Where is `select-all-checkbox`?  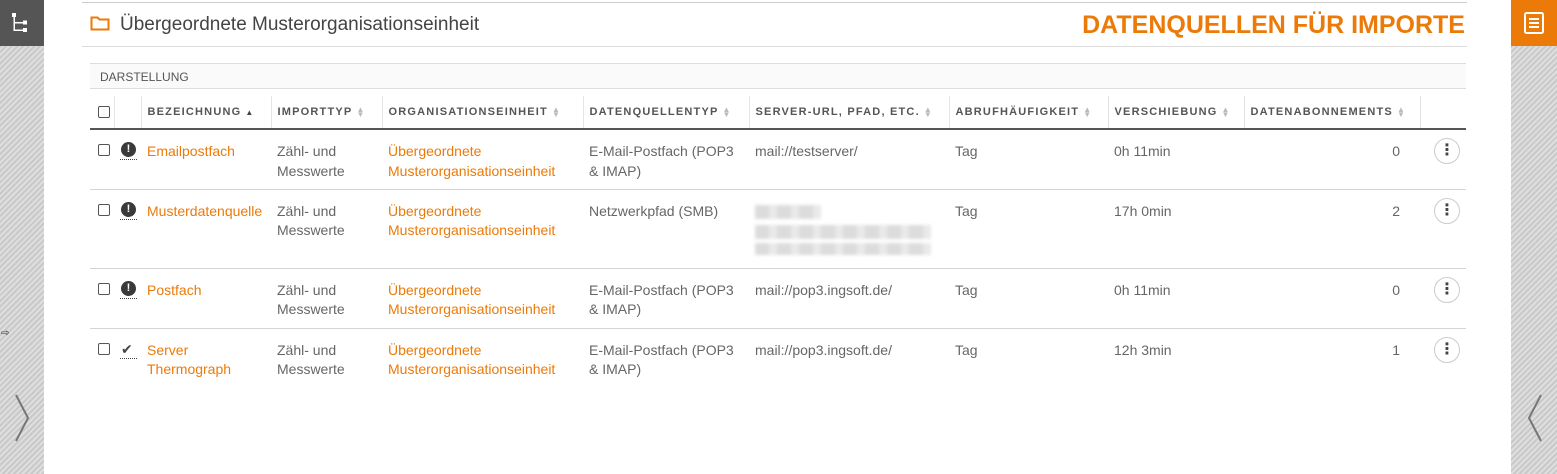
select-all-checkbox is located at coordinates (104, 111).